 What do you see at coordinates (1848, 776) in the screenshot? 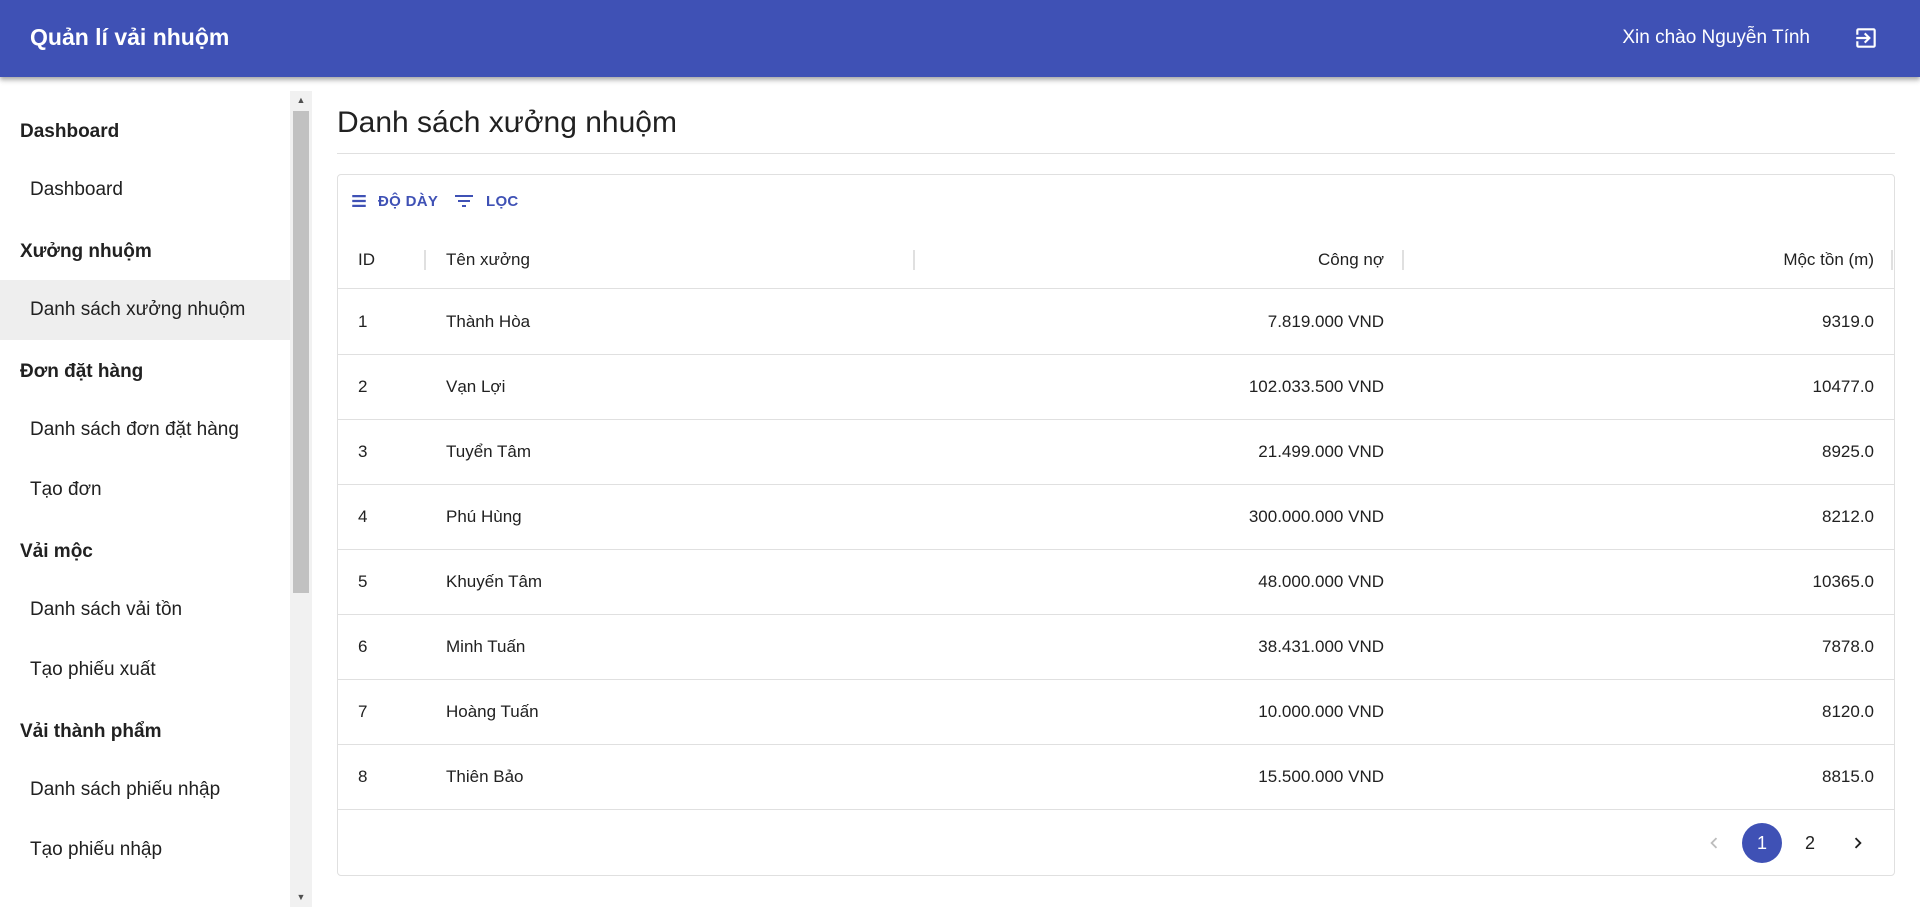
I see `cell-stock: 8815.0` at bounding box center [1848, 776].